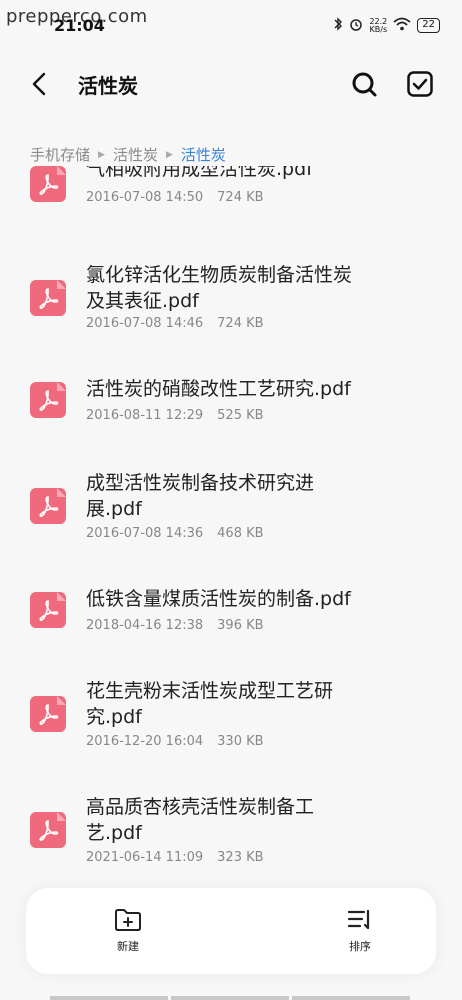  What do you see at coordinates (200, 820) in the screenshot?
I see `file-name: 高品质杏核壳活性炭制备工艺.pdf` at bounding box center [200, 820].